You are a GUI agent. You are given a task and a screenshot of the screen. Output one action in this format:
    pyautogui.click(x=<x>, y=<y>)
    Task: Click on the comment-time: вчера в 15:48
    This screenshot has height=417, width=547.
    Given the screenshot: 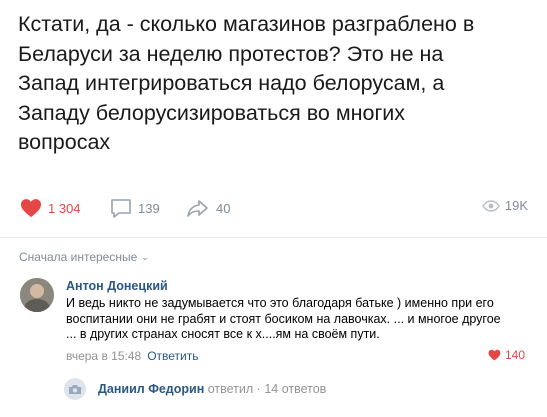 What is the action you would take?
    pyautogui.click(x=103, y=356)
    